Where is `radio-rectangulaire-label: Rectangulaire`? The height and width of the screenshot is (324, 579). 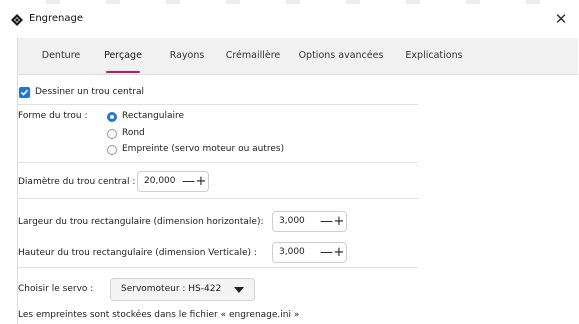 radio-rectangulaire-label: Rectangulaire is located at coordinates (153, 116).